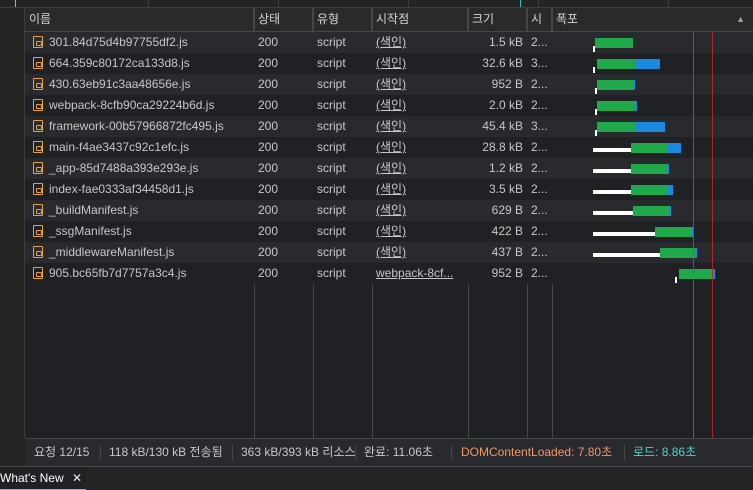  Describe the element at coordinates (398, 452) in the screenshot. I see `finish-time: 완료: 11.06초` at that location.